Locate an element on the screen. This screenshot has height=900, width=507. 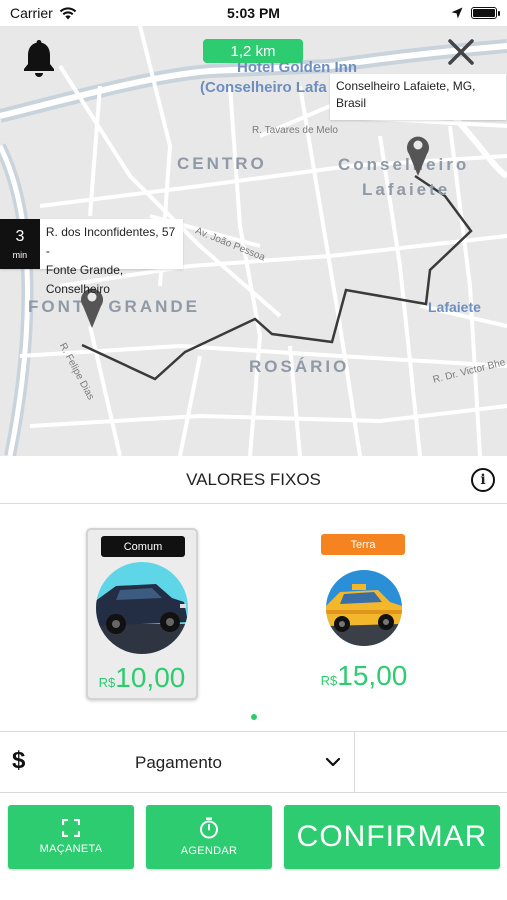
payment-row: $ Pagamento is located at coordinates (253, 762).